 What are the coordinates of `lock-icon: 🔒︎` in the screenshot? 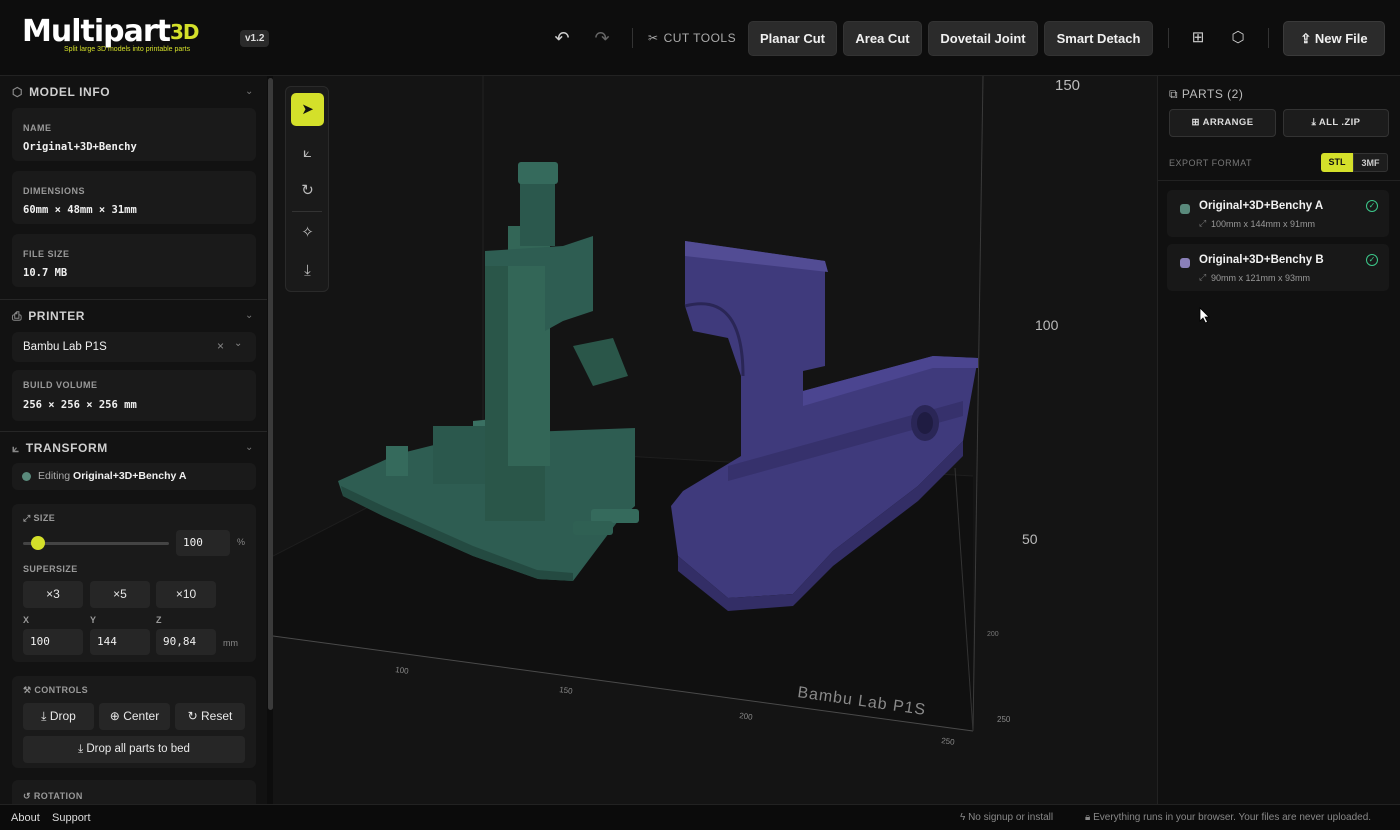 It's located at (1088, 817).